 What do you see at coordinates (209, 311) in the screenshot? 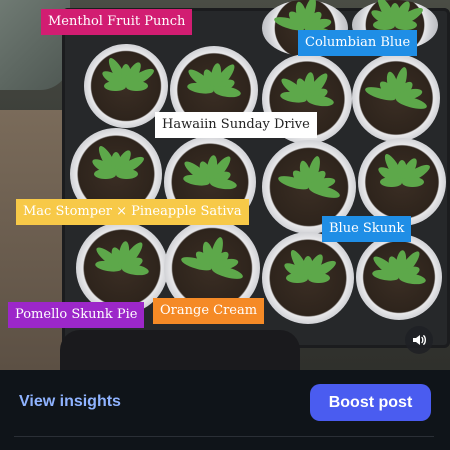
I see `strain-label-orange-cream: Orange Cream` at bounding box center [209, 311].